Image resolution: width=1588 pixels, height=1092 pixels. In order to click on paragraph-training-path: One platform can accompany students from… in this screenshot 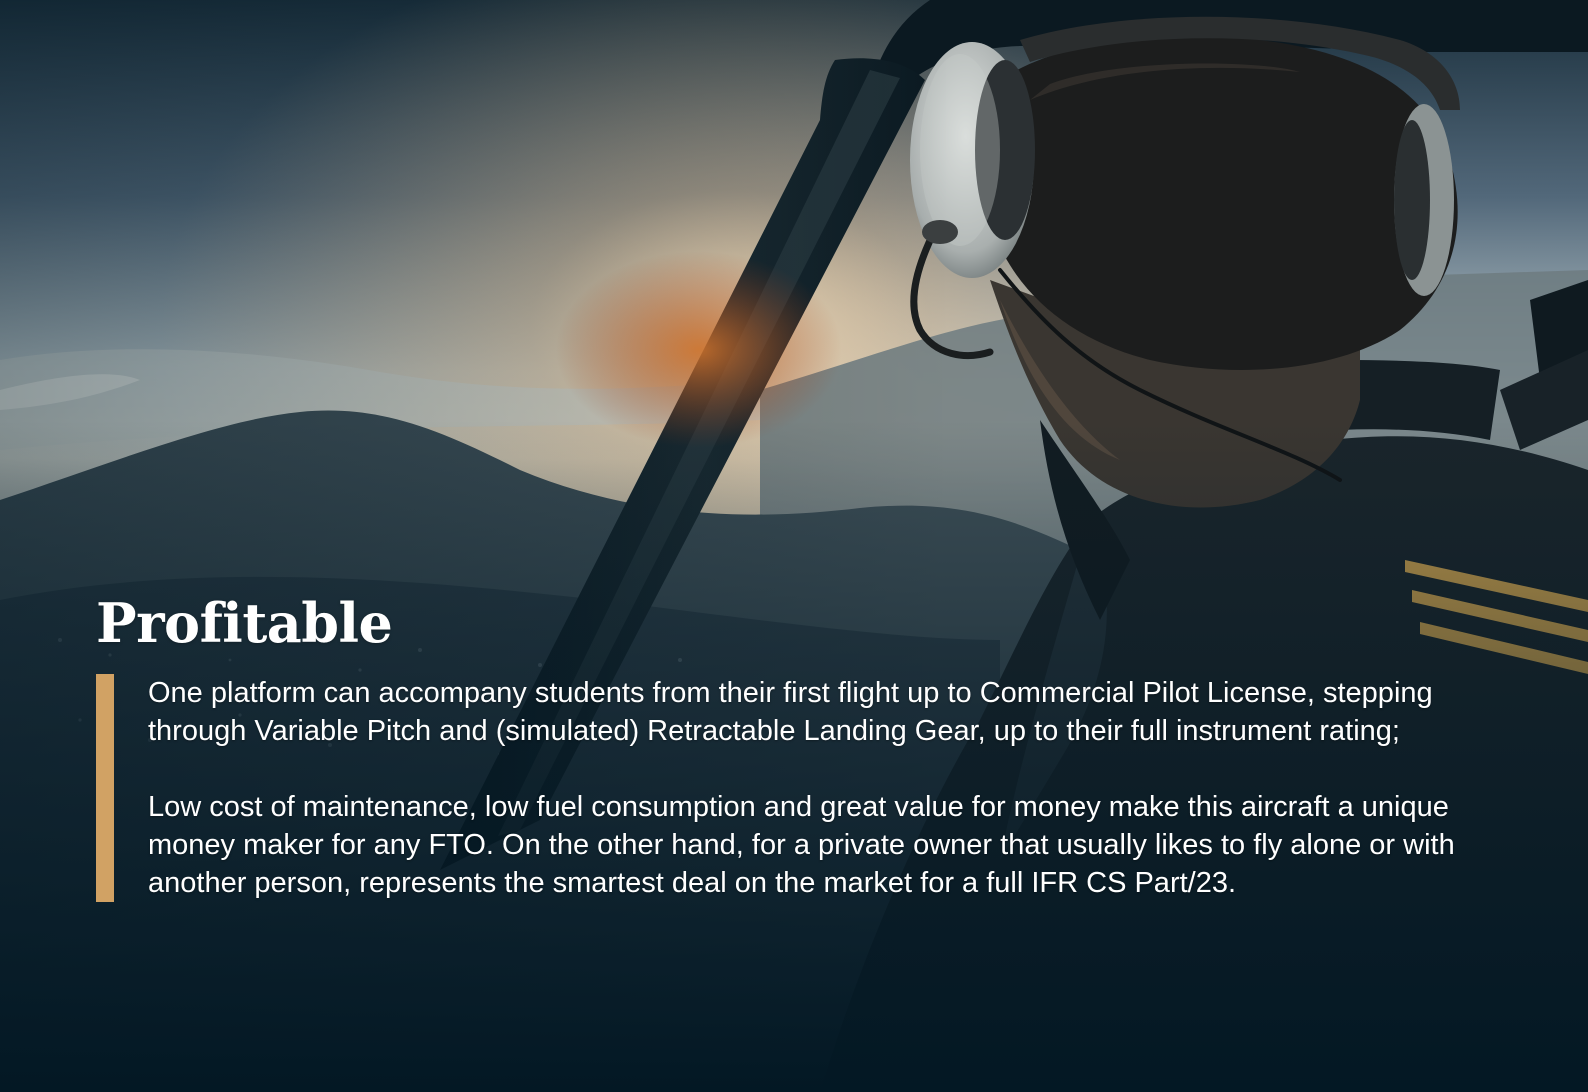, I will do `click(790, 712)`.